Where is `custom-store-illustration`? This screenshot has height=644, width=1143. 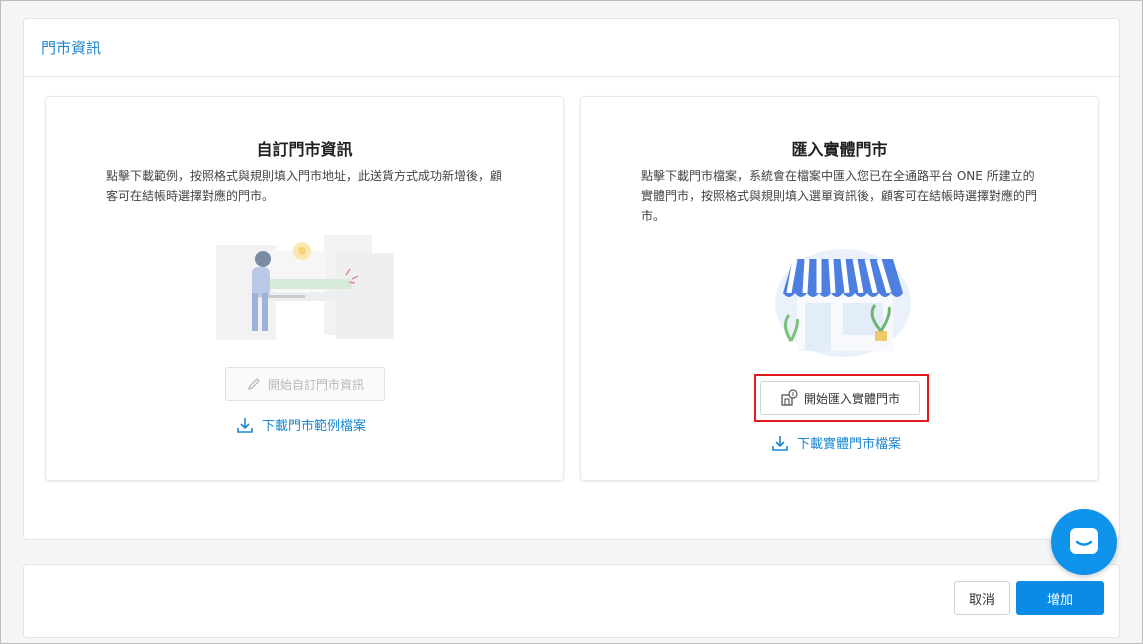 custom-store-illustration is located at coordinates (305, 287).